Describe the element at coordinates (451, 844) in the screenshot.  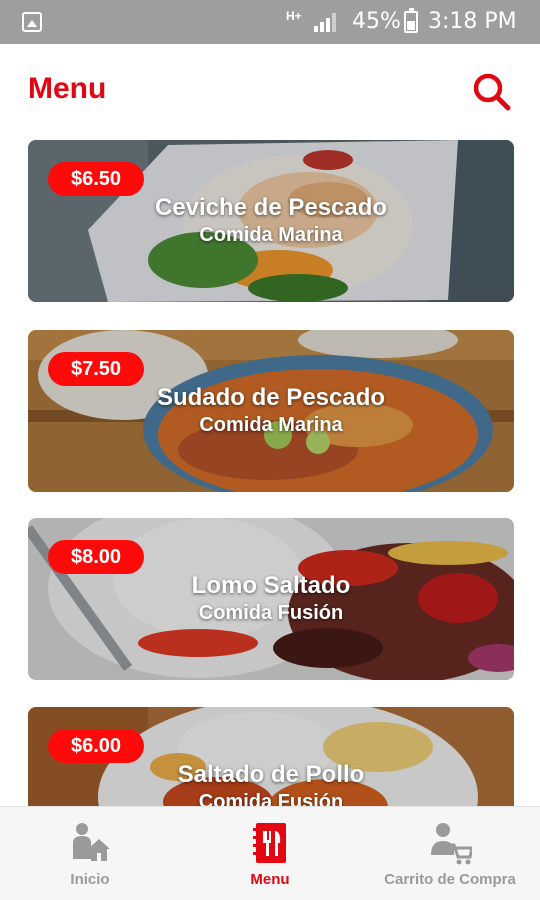
I see `cart-user-icon` at that location.